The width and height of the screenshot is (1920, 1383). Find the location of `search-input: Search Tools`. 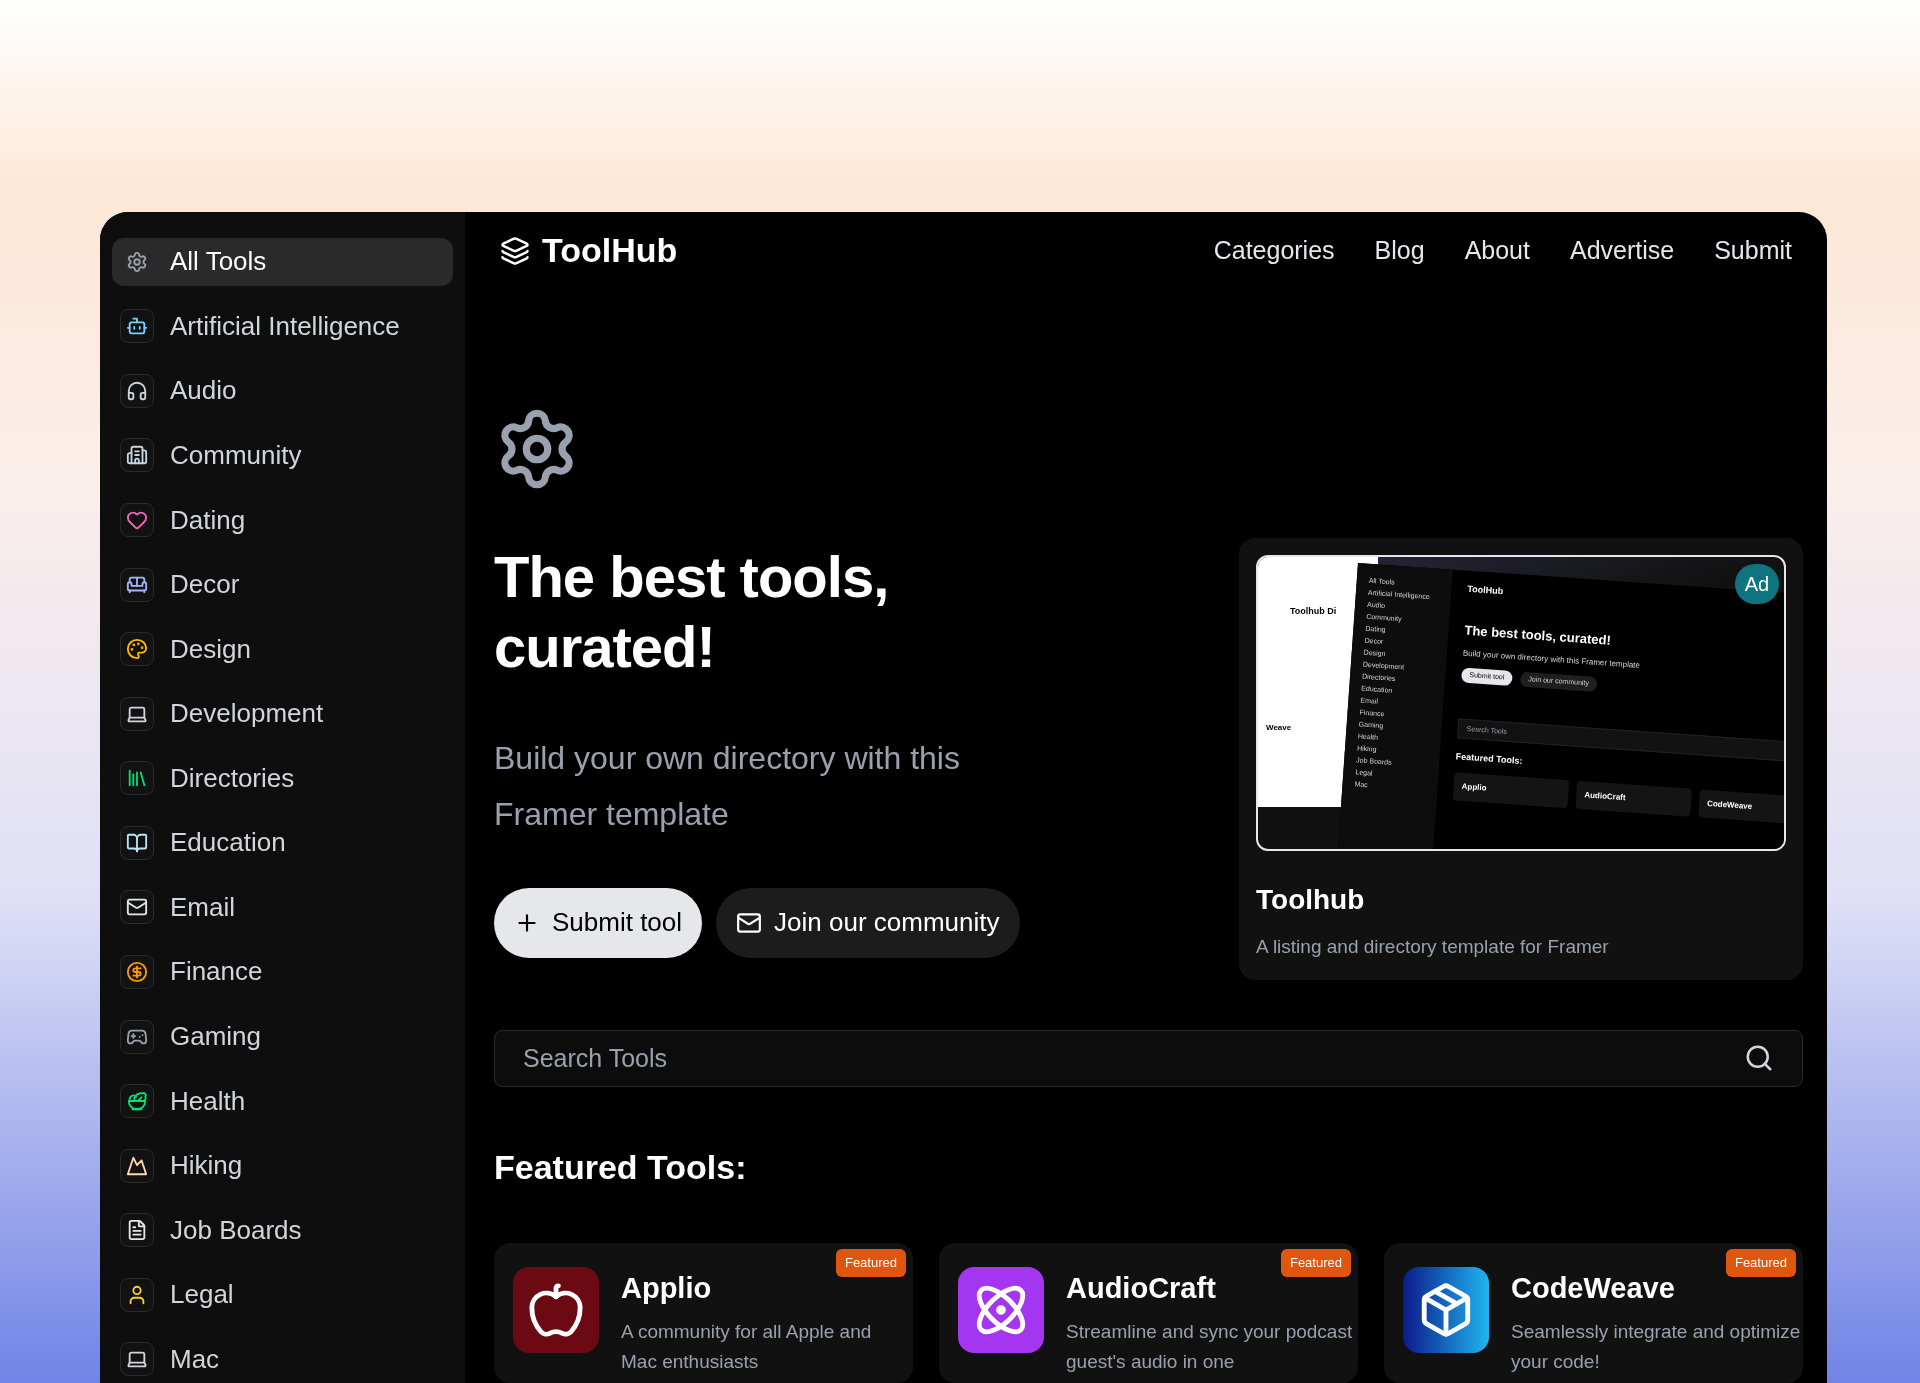

search-input: Search Tools is located at coordinates (823, 1058).